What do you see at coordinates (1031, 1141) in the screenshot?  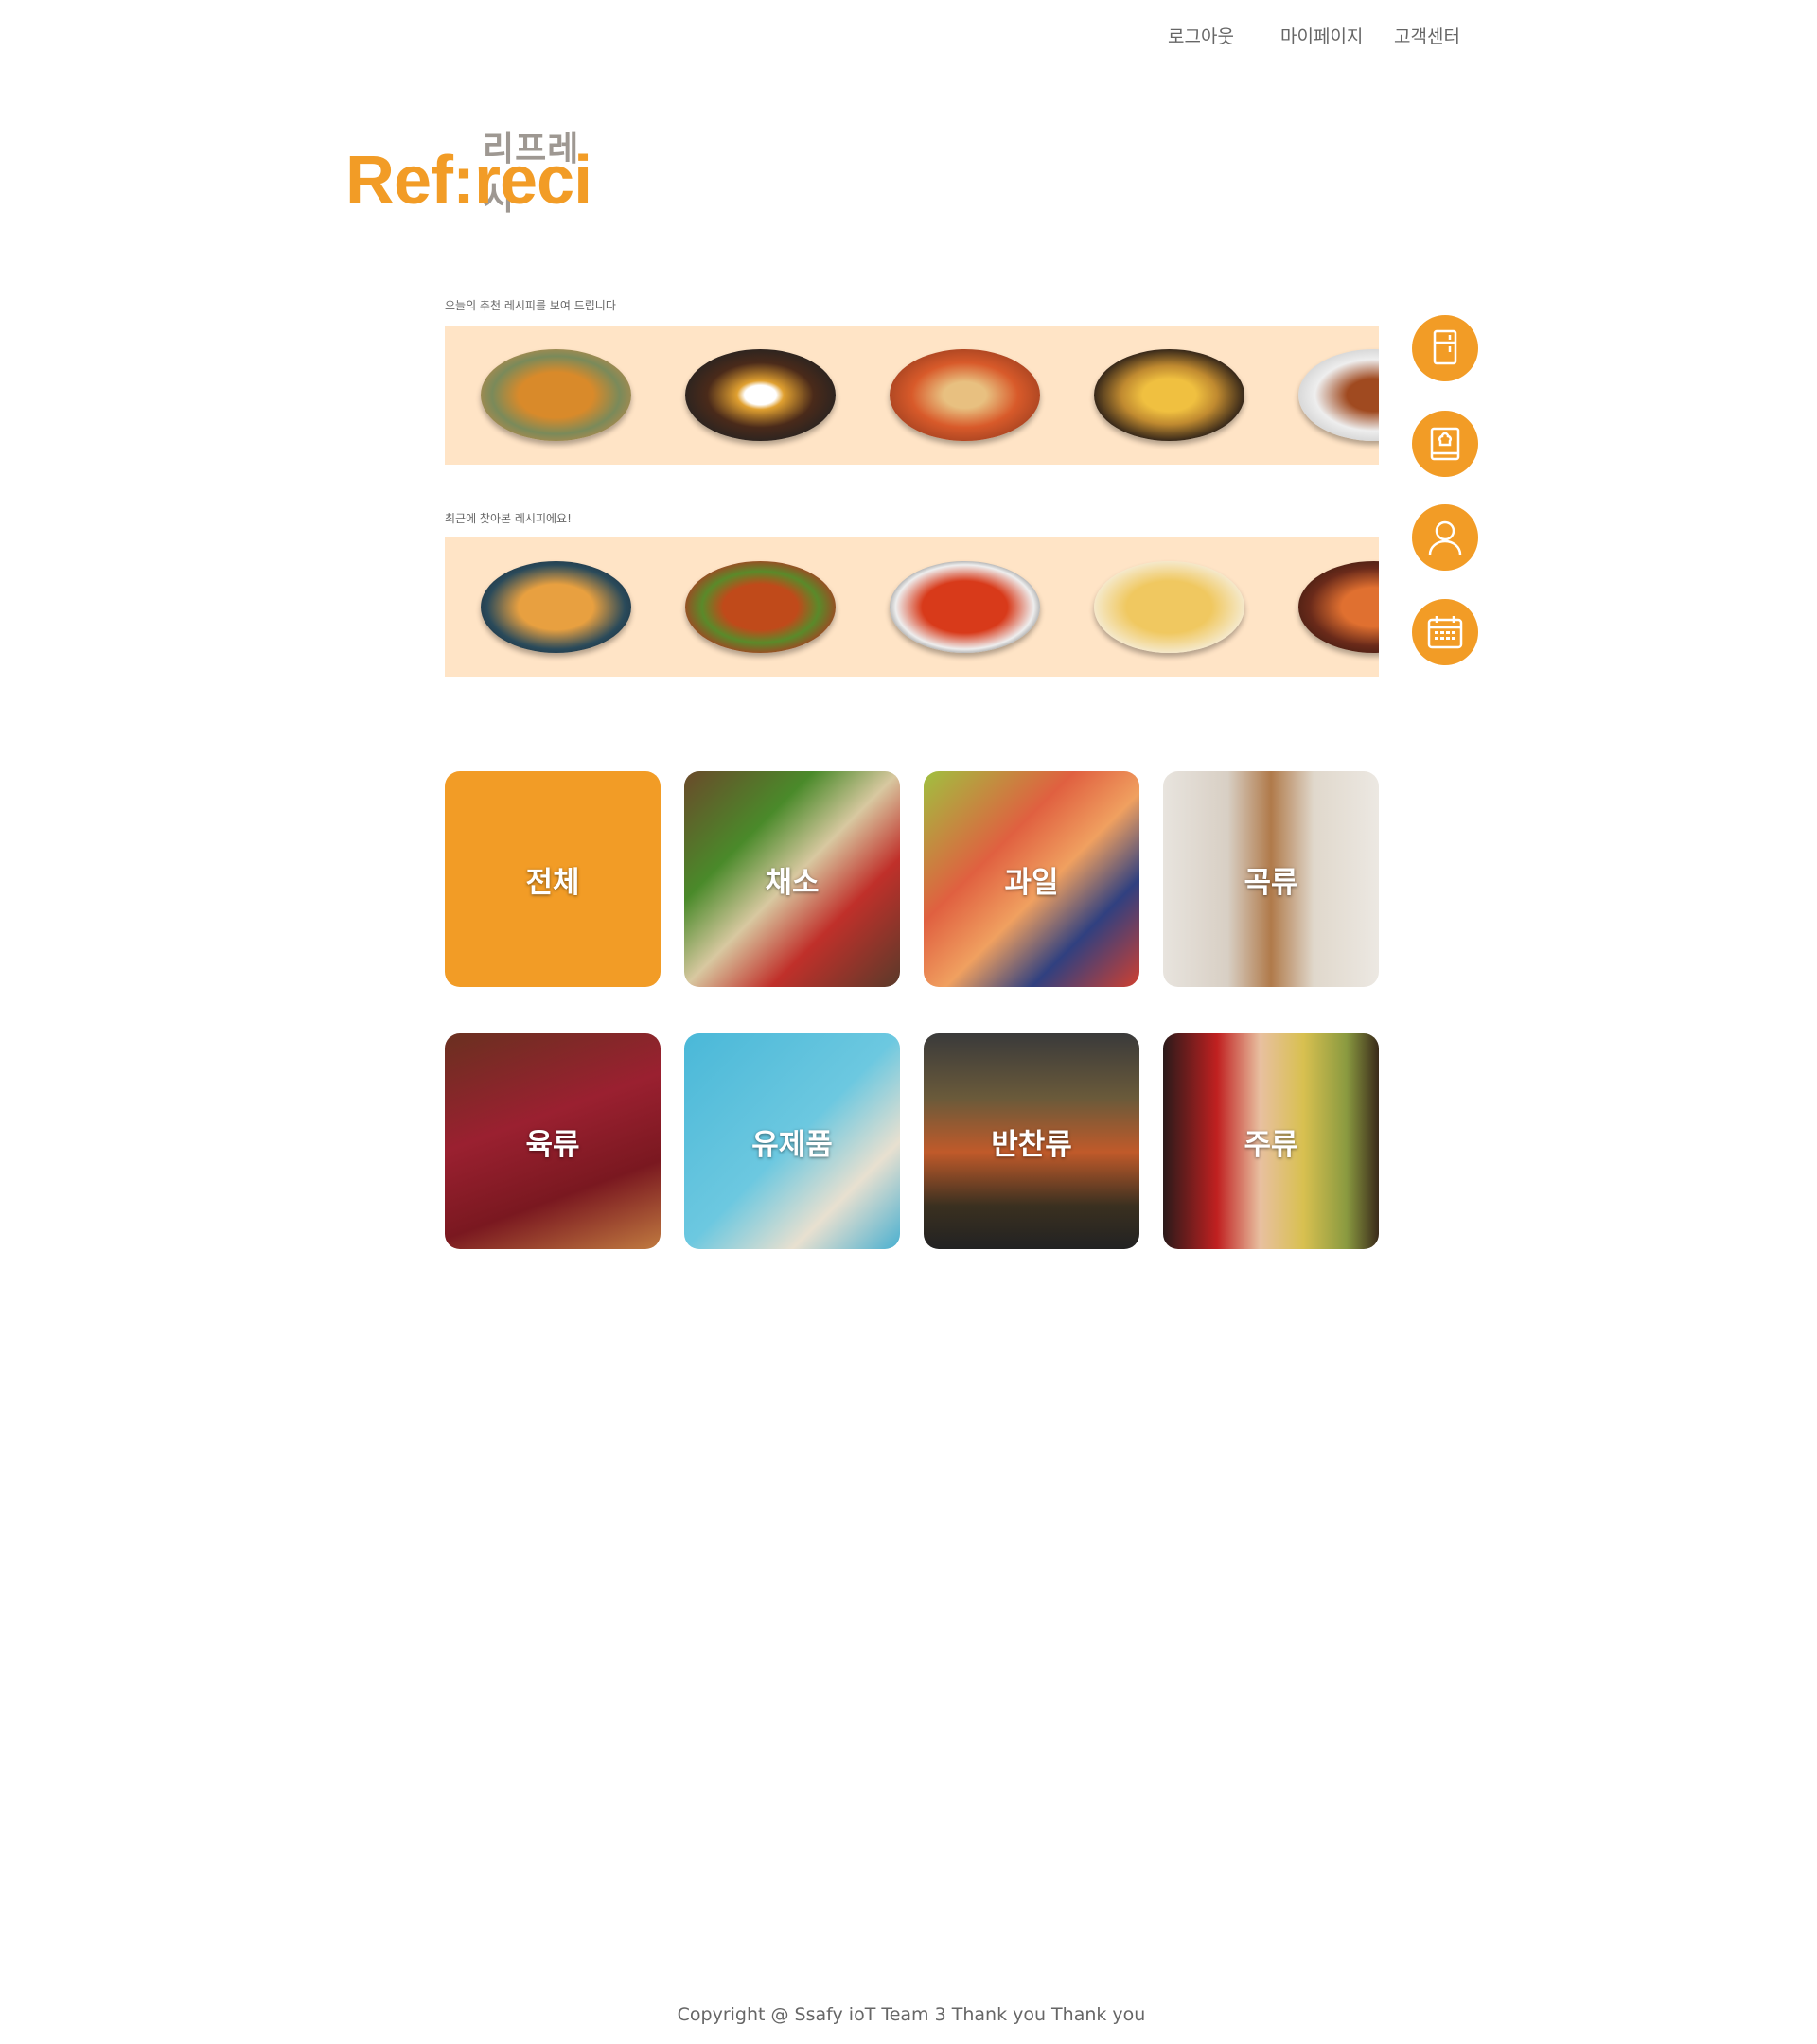 I see `category-side-dishes: 반찬류` at bounding box center [1031, 1141].